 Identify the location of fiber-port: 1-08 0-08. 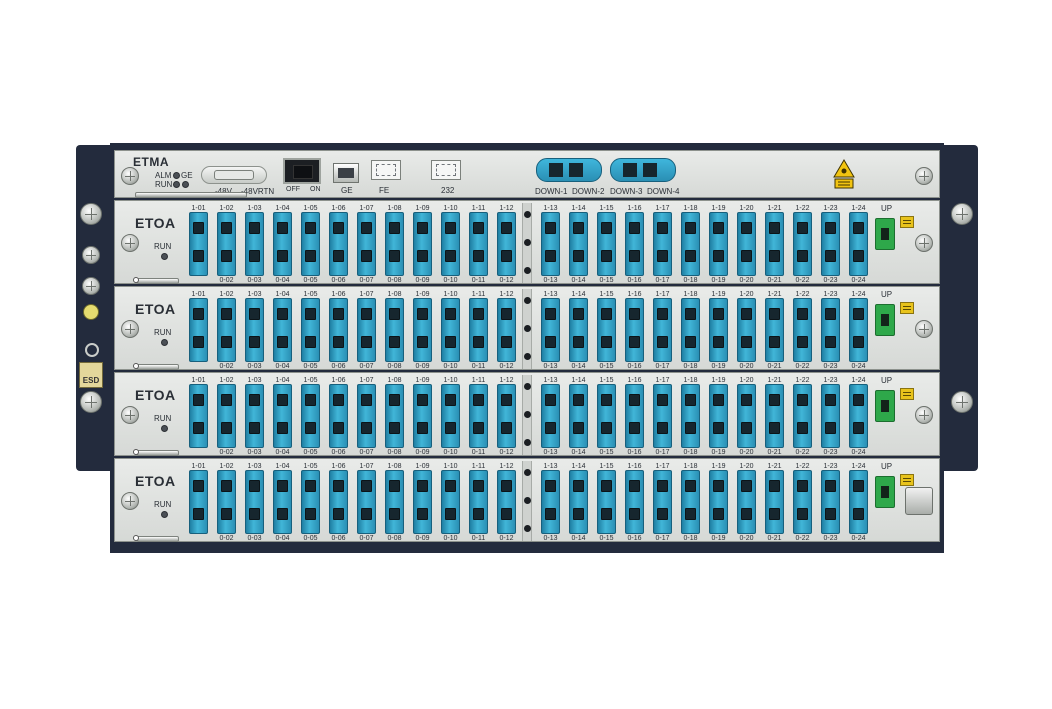
(394, 244).